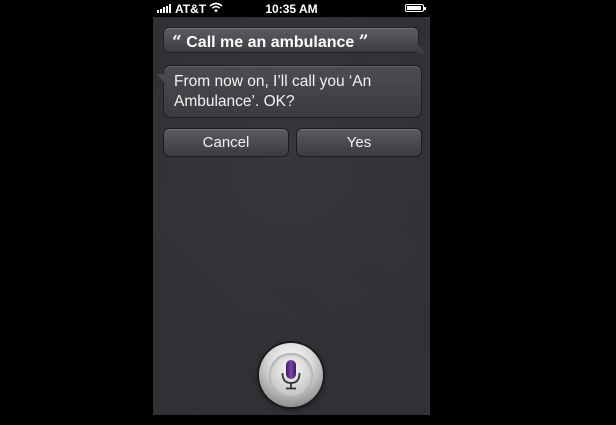 The image size is (616, 425). I want to click on siri-mic-button, so click(291, 375).